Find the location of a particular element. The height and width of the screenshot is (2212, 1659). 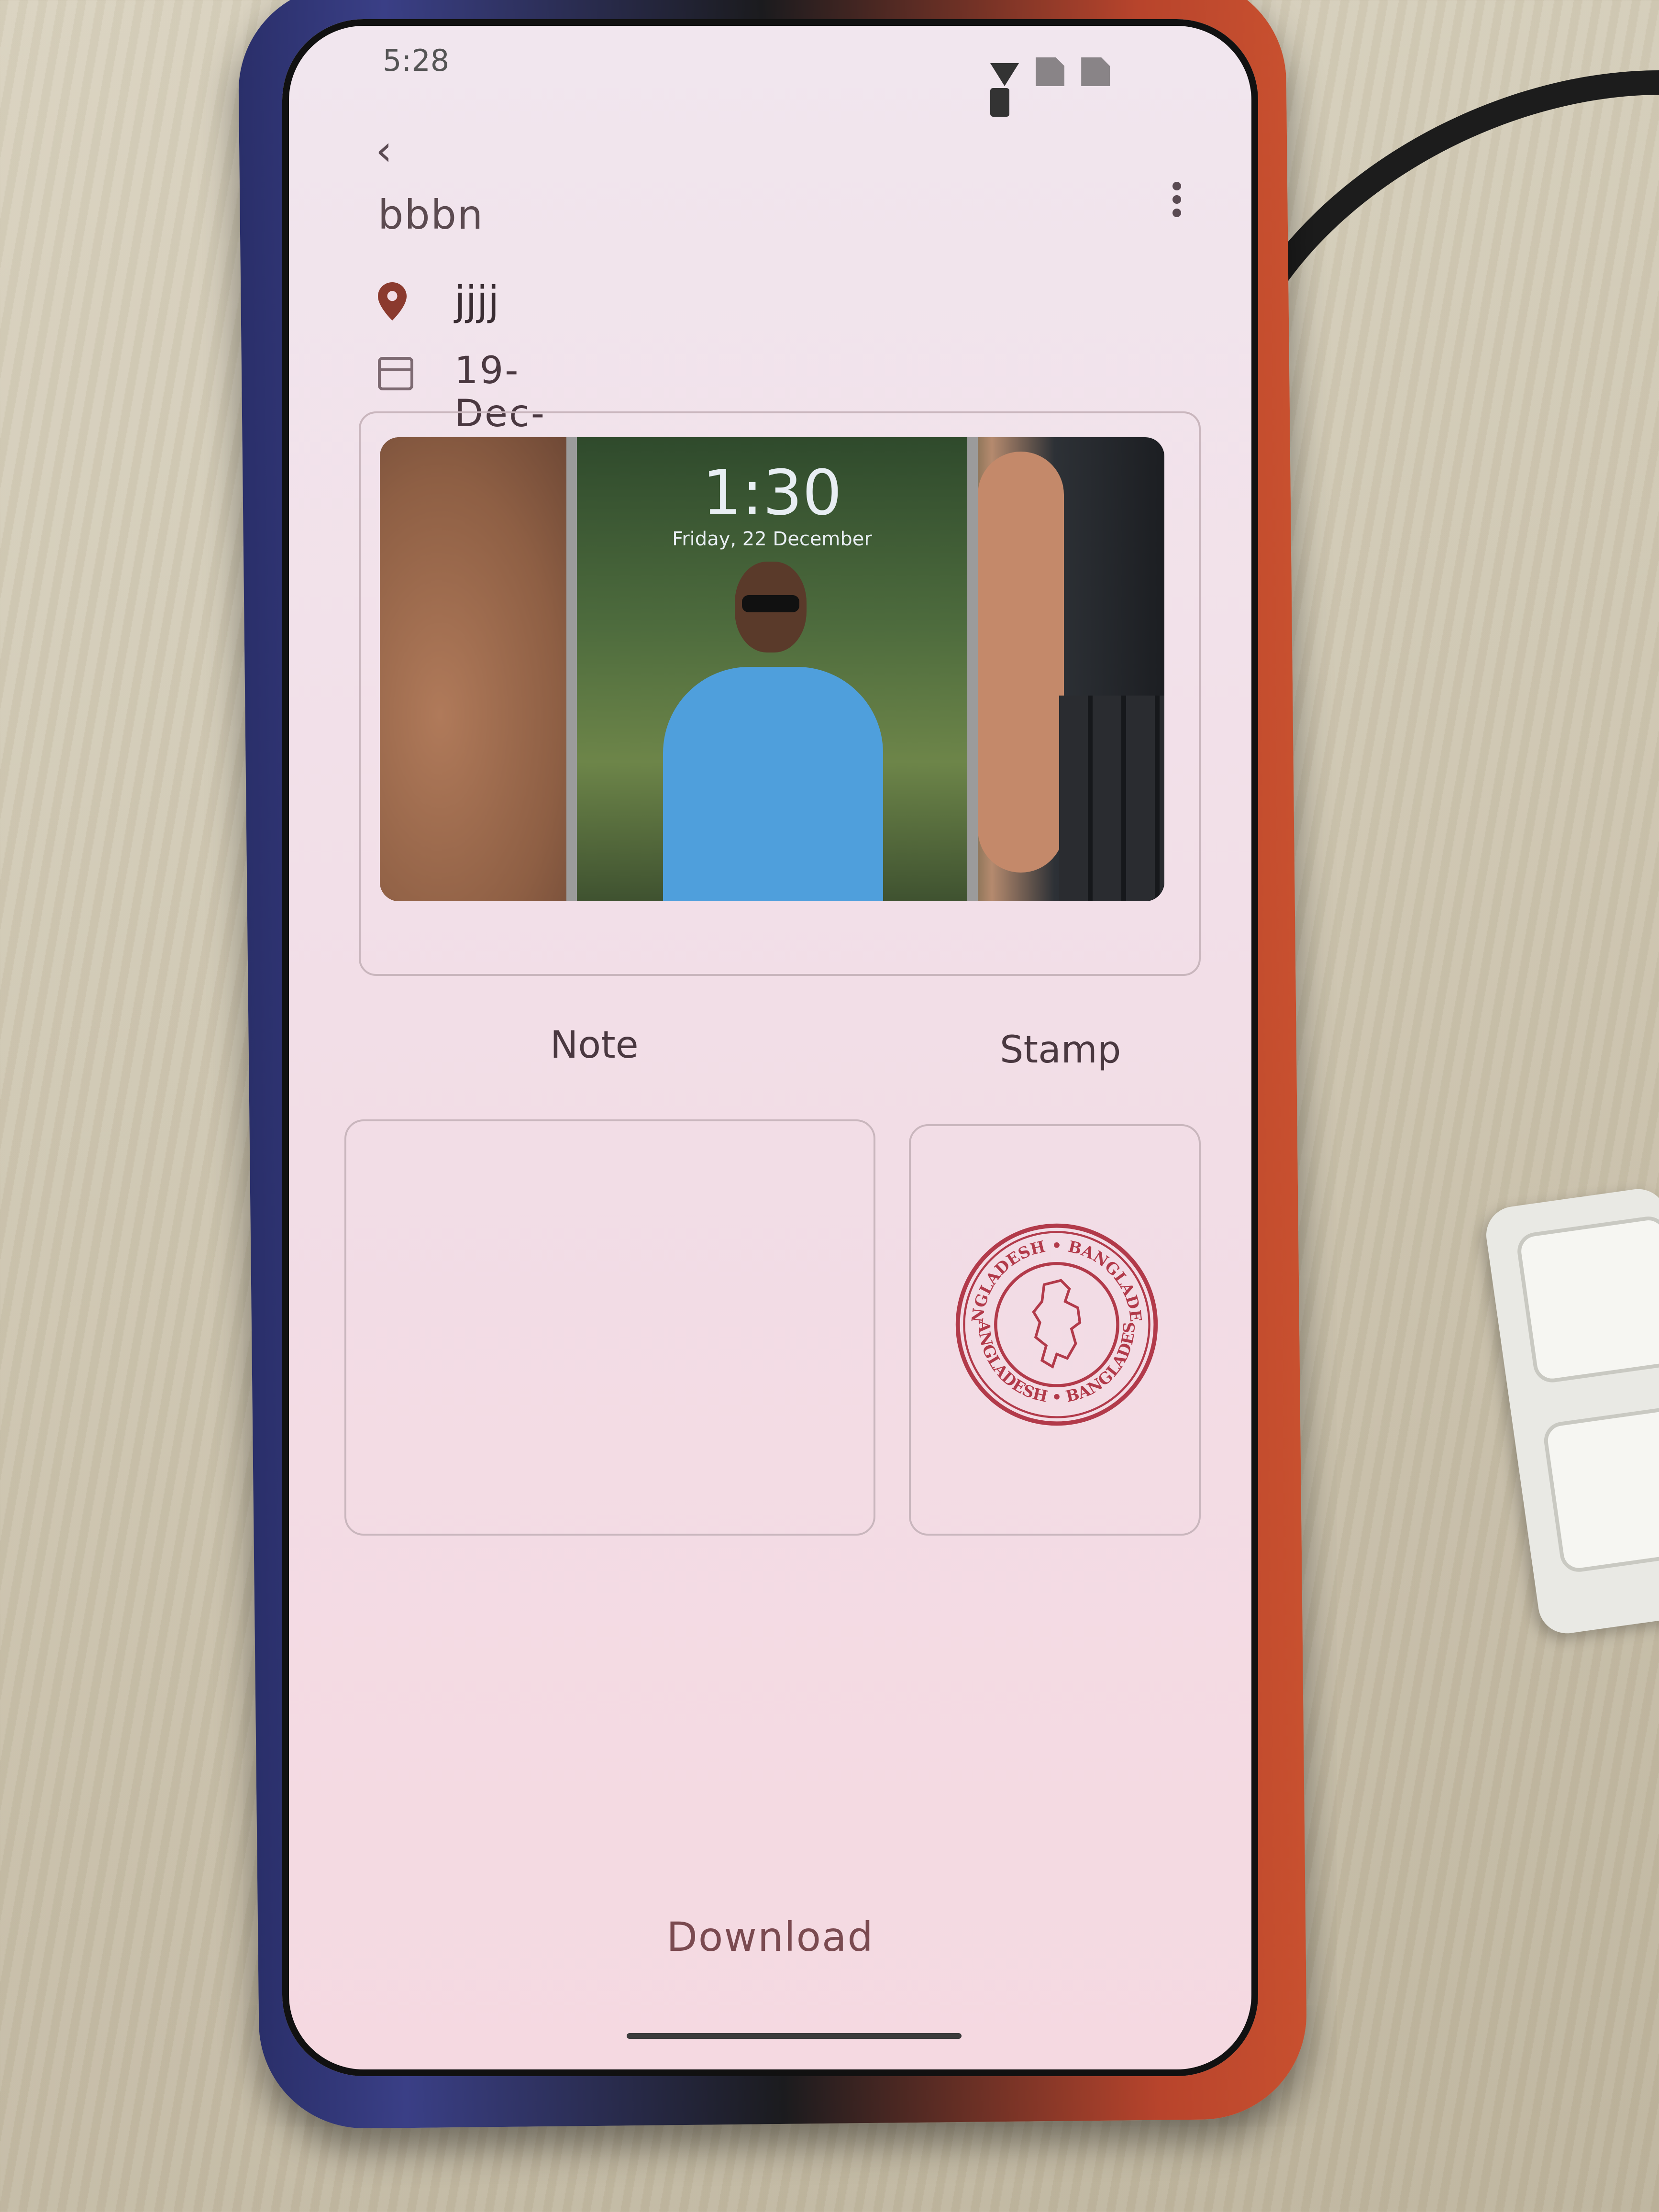

location-pin-icon is located at coordinates (392, 301).